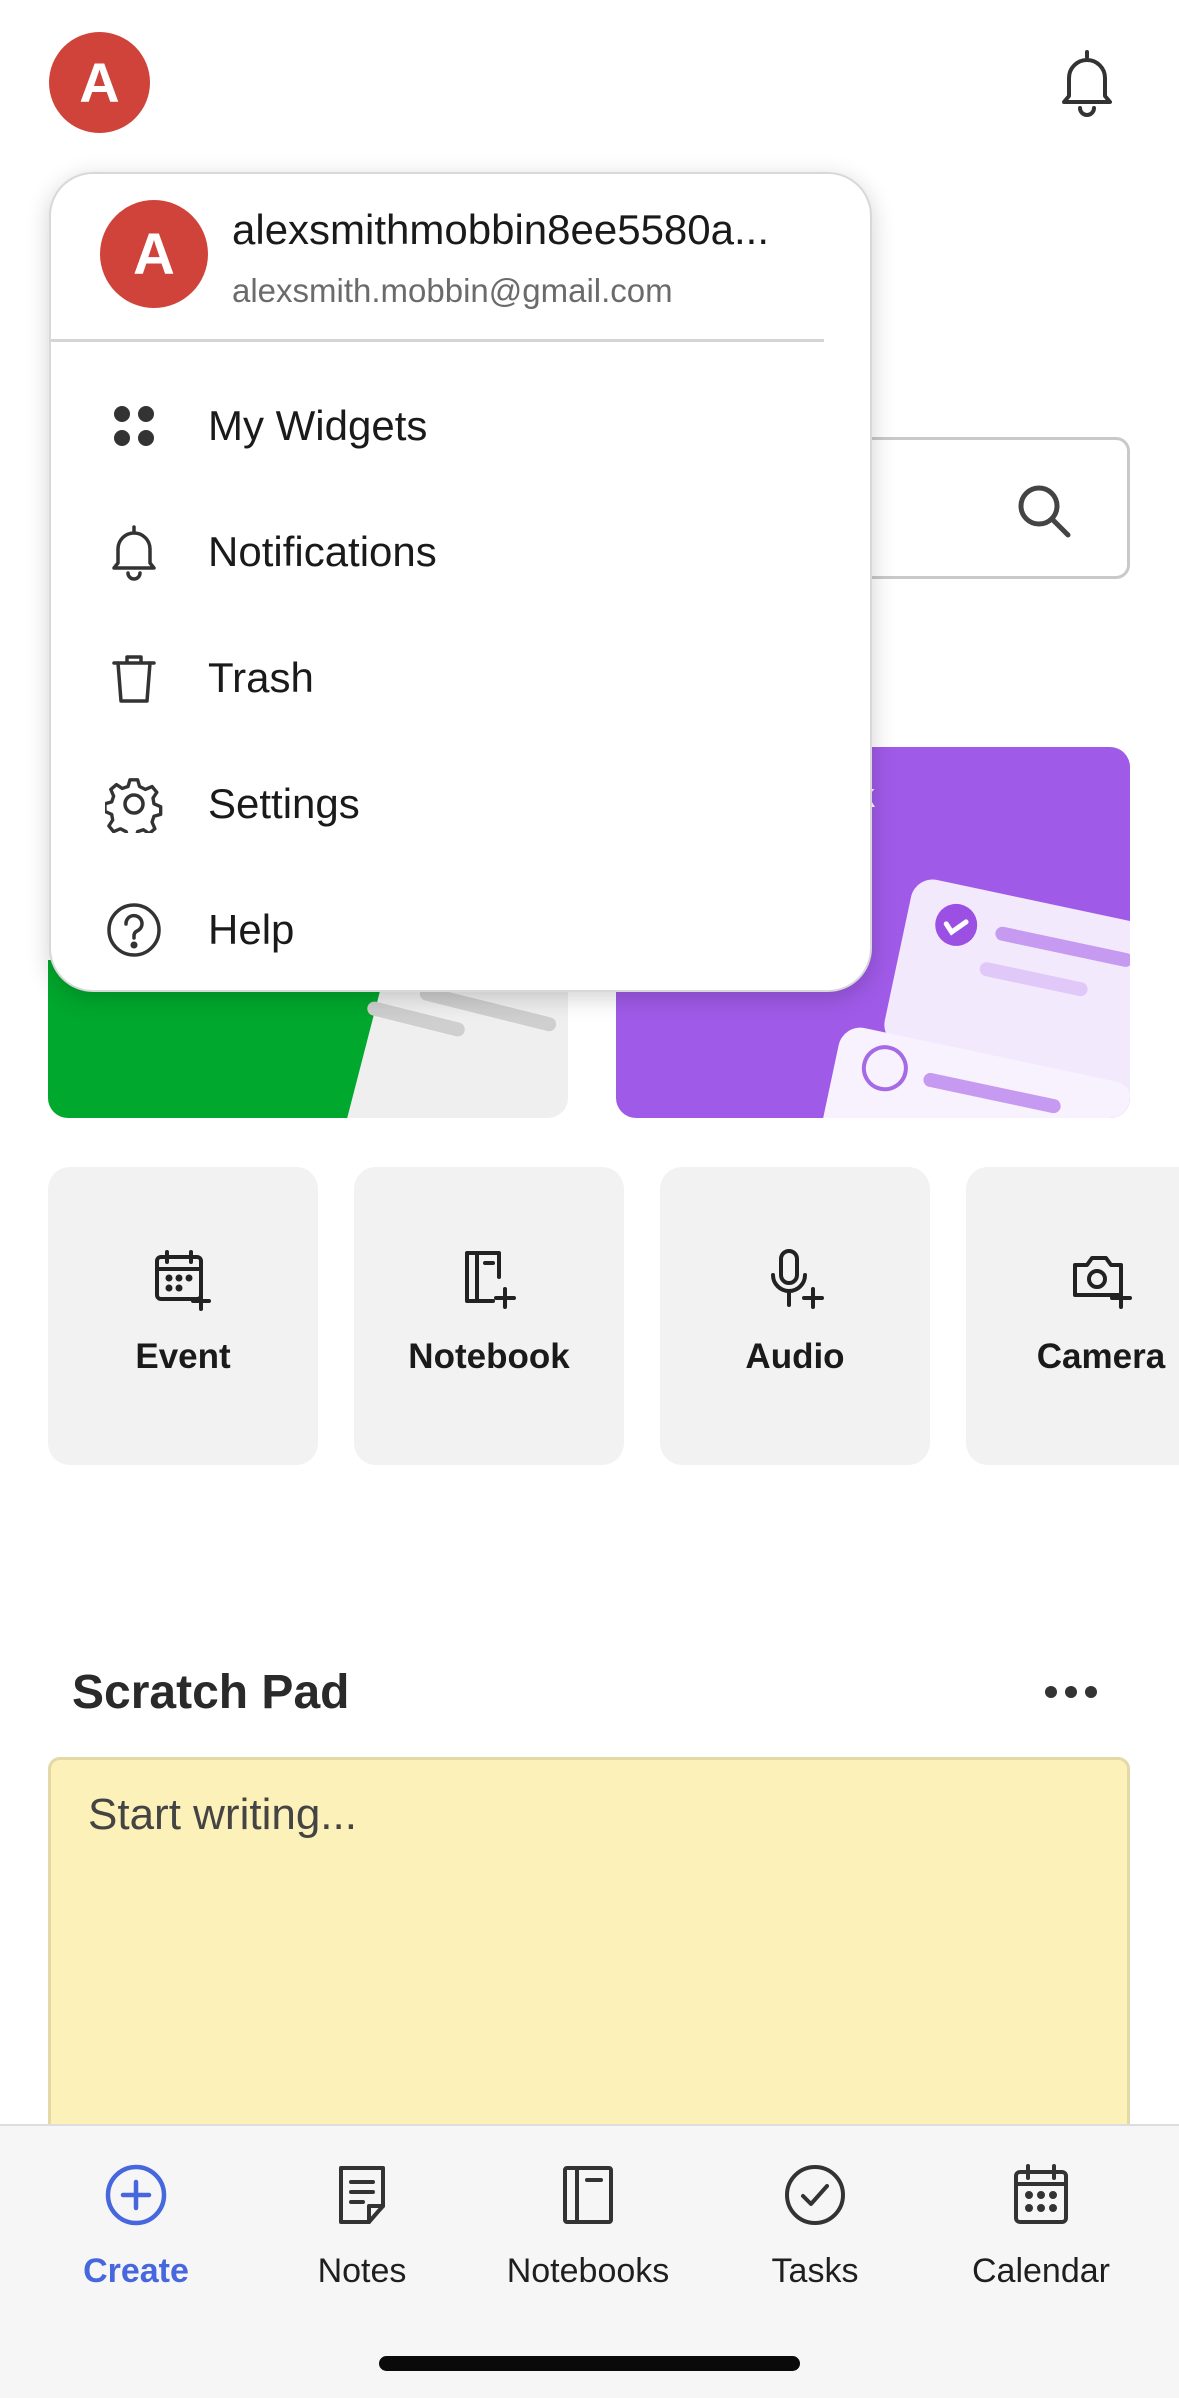 This screenshot has height=2398, width=1179. I want to click on menu-item-label: Settings, so click(284, 803).